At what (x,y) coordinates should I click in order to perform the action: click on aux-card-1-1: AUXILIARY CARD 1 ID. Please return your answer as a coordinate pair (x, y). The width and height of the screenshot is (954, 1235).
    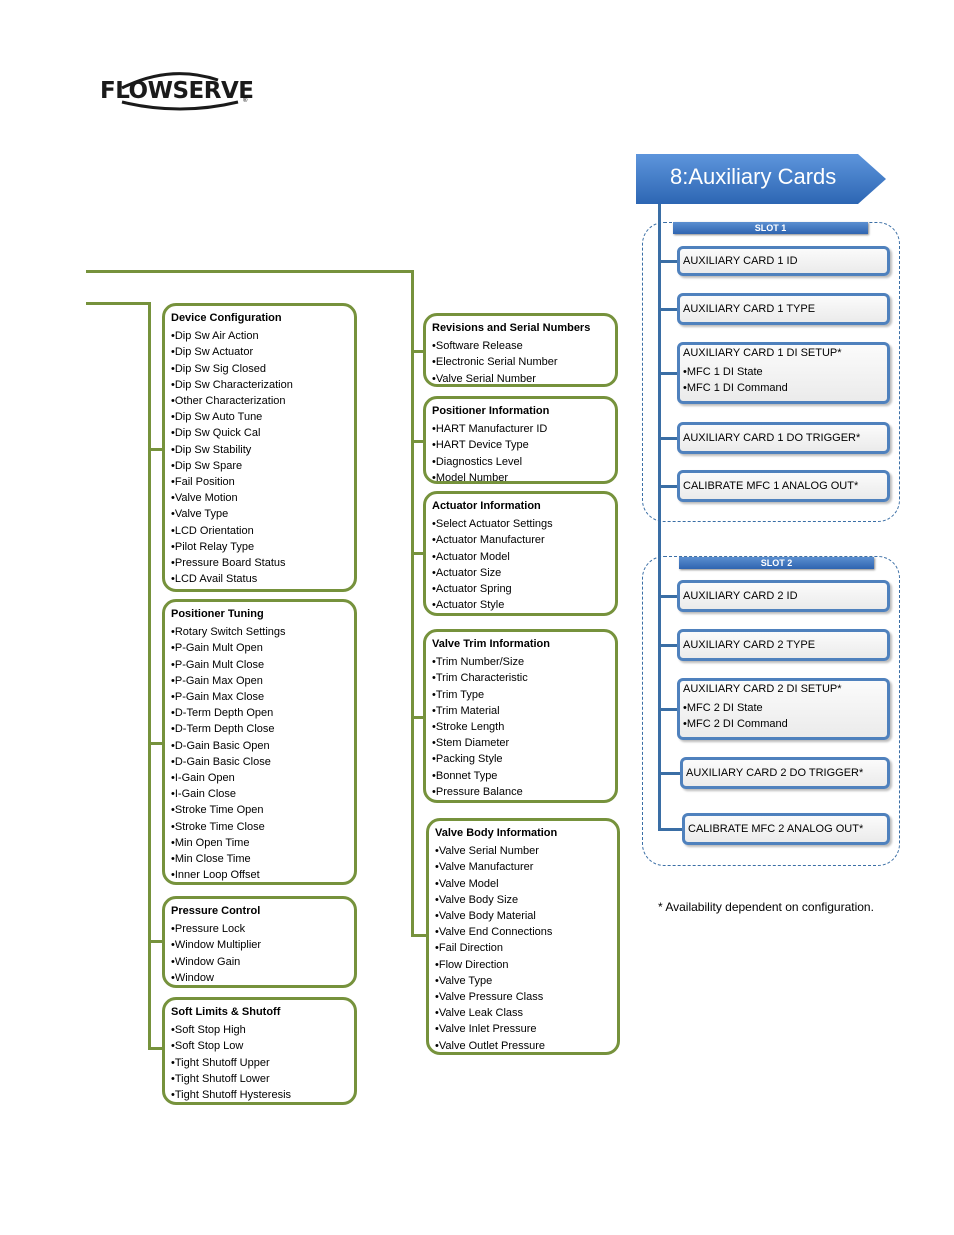
    Looking at the image, I should click on (783, 261).